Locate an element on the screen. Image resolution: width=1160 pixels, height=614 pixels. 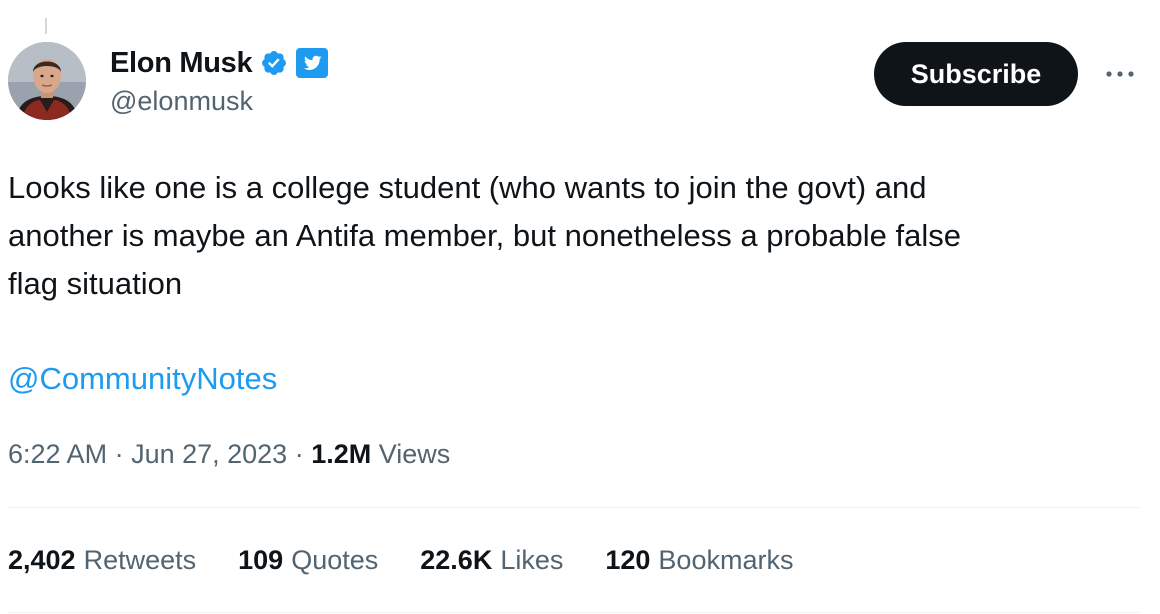
author-display-name: Elon Musk is located at coordinates (181, 63).